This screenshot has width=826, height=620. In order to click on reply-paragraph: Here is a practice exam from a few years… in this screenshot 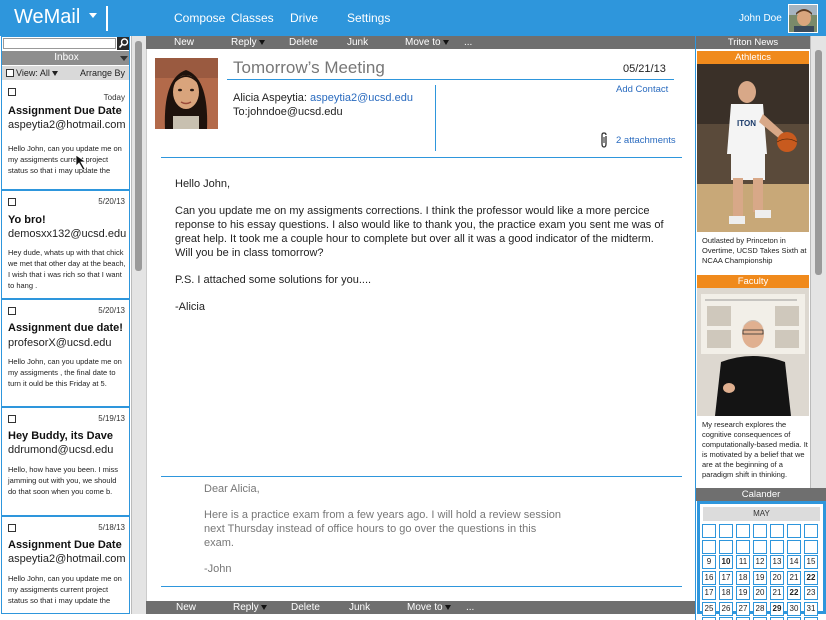, I will do `click(383, 529)`.